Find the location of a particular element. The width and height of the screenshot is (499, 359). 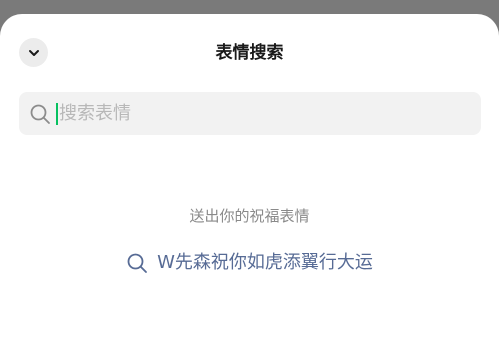

search-bar is located at coordinates (250, 113).